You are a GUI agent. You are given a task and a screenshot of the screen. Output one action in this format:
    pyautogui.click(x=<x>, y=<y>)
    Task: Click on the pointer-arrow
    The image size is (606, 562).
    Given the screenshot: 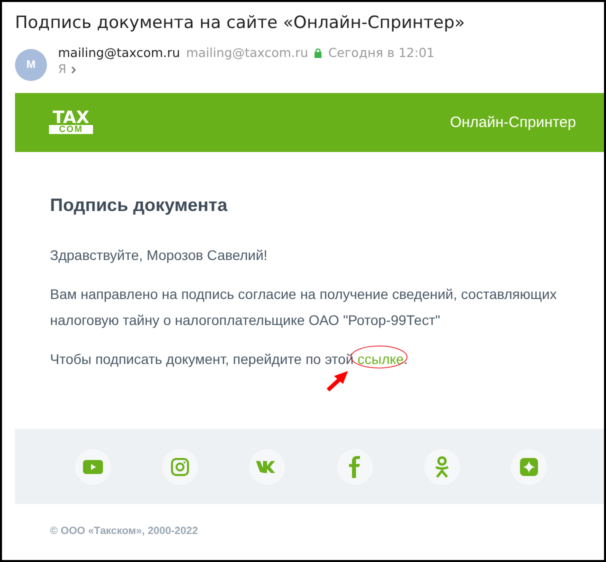 What is the action you would take?
    pyautogui.click(x=338, y=381)
    